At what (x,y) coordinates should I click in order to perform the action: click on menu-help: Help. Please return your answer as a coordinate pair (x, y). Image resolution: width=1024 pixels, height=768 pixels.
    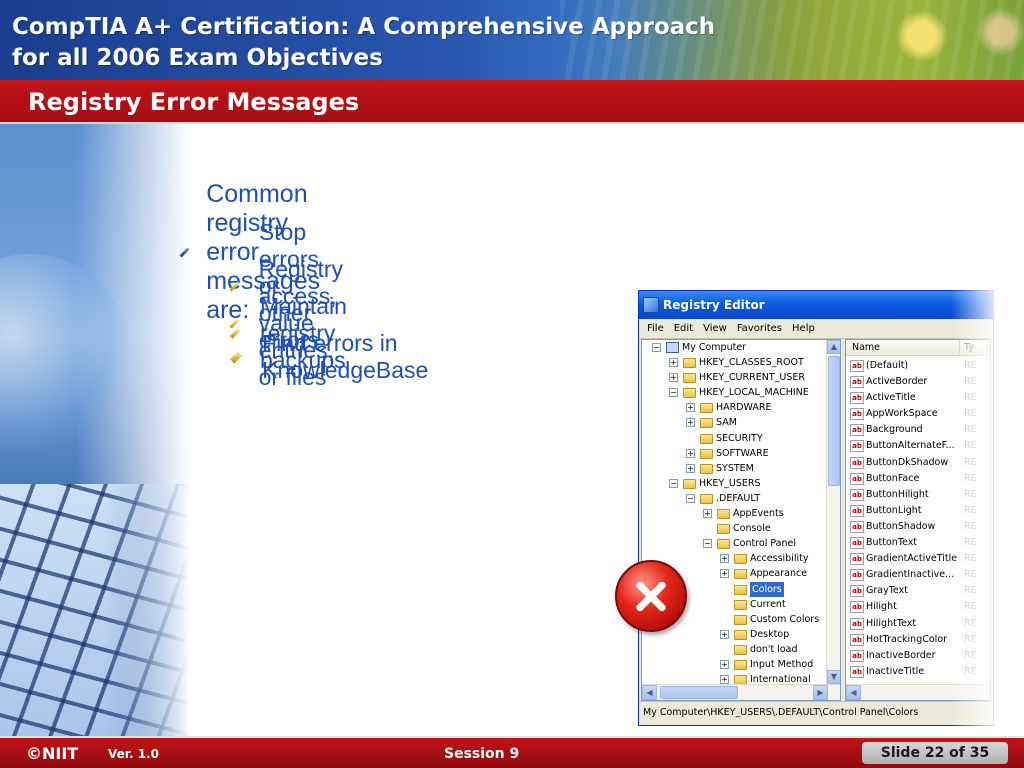
    Looking at the image, I should click on (803, 328).